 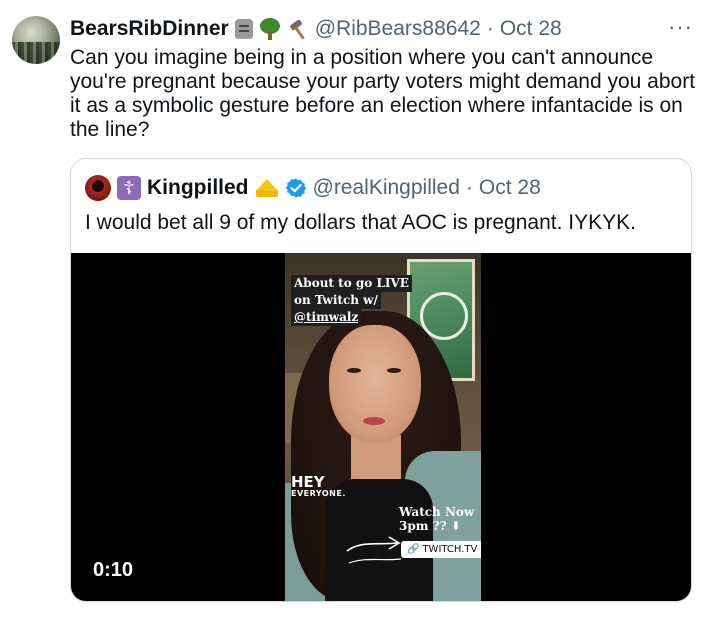 What do you see at coordinates (336, 300) in the screenshot?
I see `overlay-line-2: on Twitch w/` at bounding box center [336, 300].